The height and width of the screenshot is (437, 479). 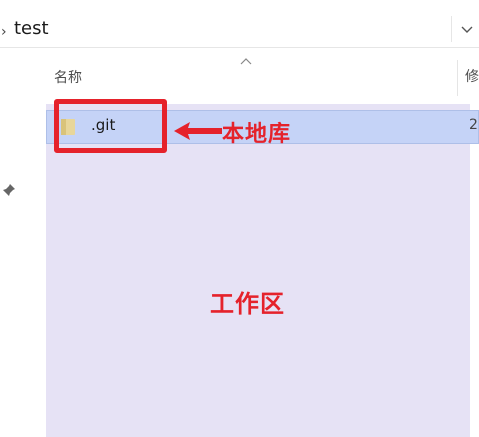 What do you see at coordinates (262, 76) in the screenshot?
I see `column-header: 名称 修` at bounding box center [262, 76].